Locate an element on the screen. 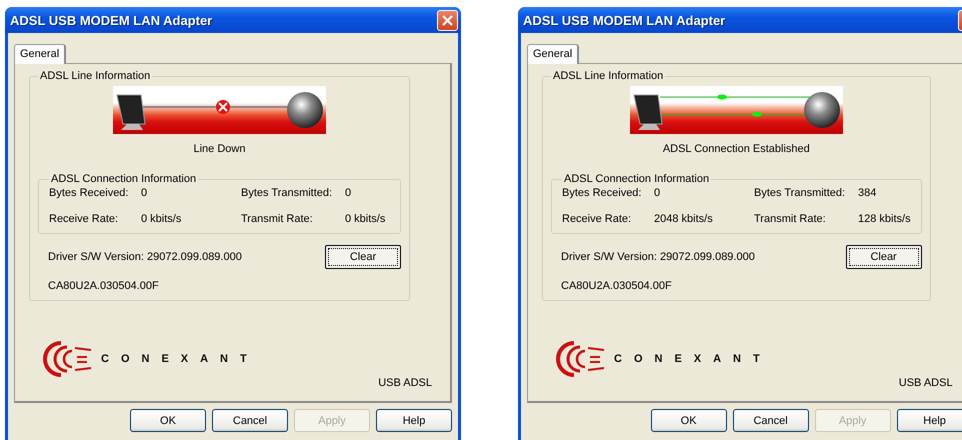 The height and width of the screenshot is (440, 962). field-value: 128 kbits/s is located at coordinates (884, 219).